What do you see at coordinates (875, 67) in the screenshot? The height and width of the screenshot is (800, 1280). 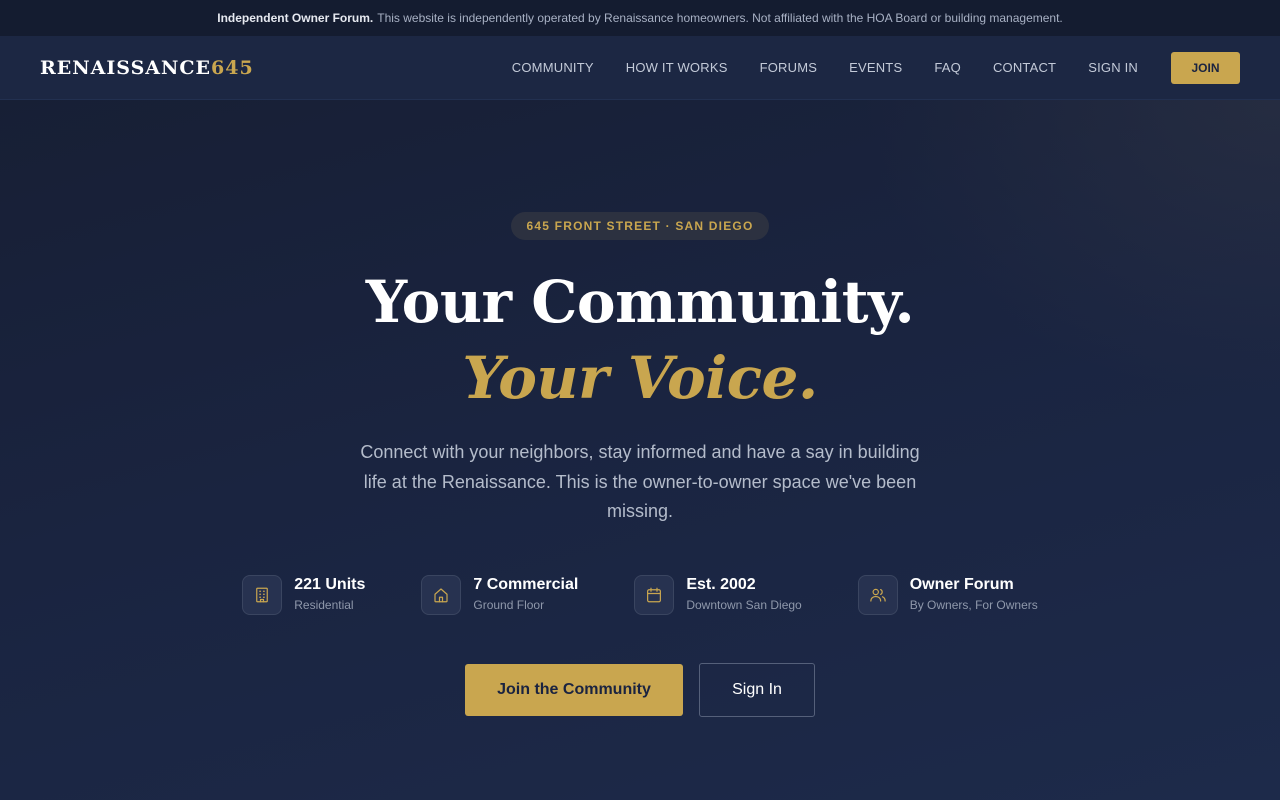 I see `nav-link-events: EVENTS` at bounding box center [875, 67].